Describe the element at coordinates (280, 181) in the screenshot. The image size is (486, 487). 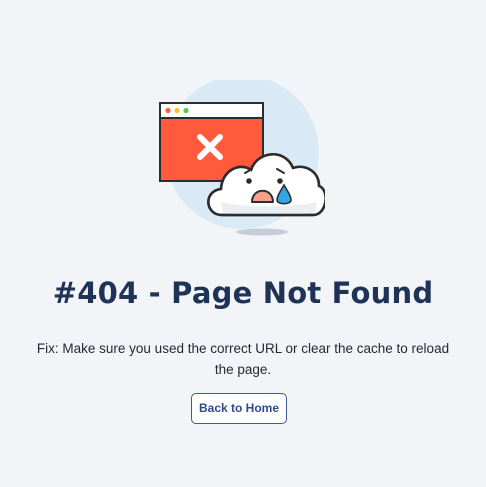
I see `cloud-eye-right` at that location.